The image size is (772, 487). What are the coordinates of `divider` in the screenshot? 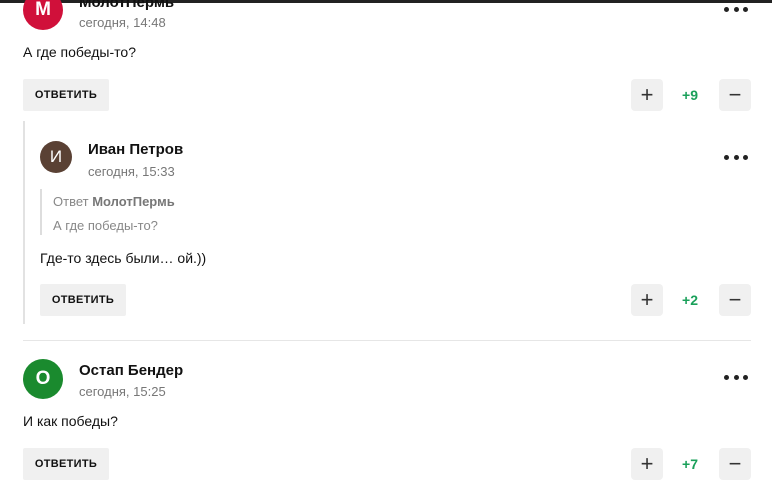 It's located at (387, 340).